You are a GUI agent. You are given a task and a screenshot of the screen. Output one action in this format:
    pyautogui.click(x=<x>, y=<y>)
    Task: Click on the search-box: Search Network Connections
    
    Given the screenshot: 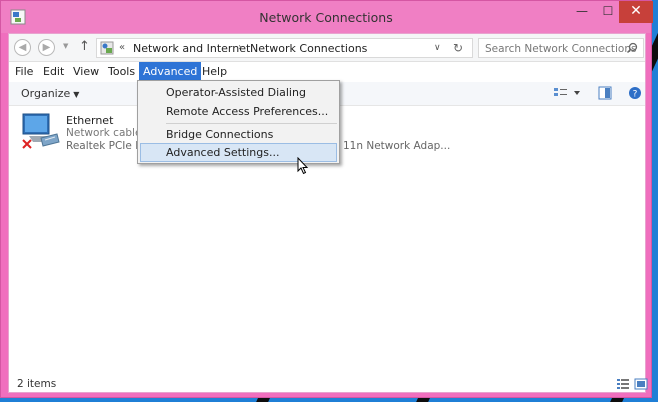 What is the action you would take?
    pyautogui.click(x=561, y=48)
    